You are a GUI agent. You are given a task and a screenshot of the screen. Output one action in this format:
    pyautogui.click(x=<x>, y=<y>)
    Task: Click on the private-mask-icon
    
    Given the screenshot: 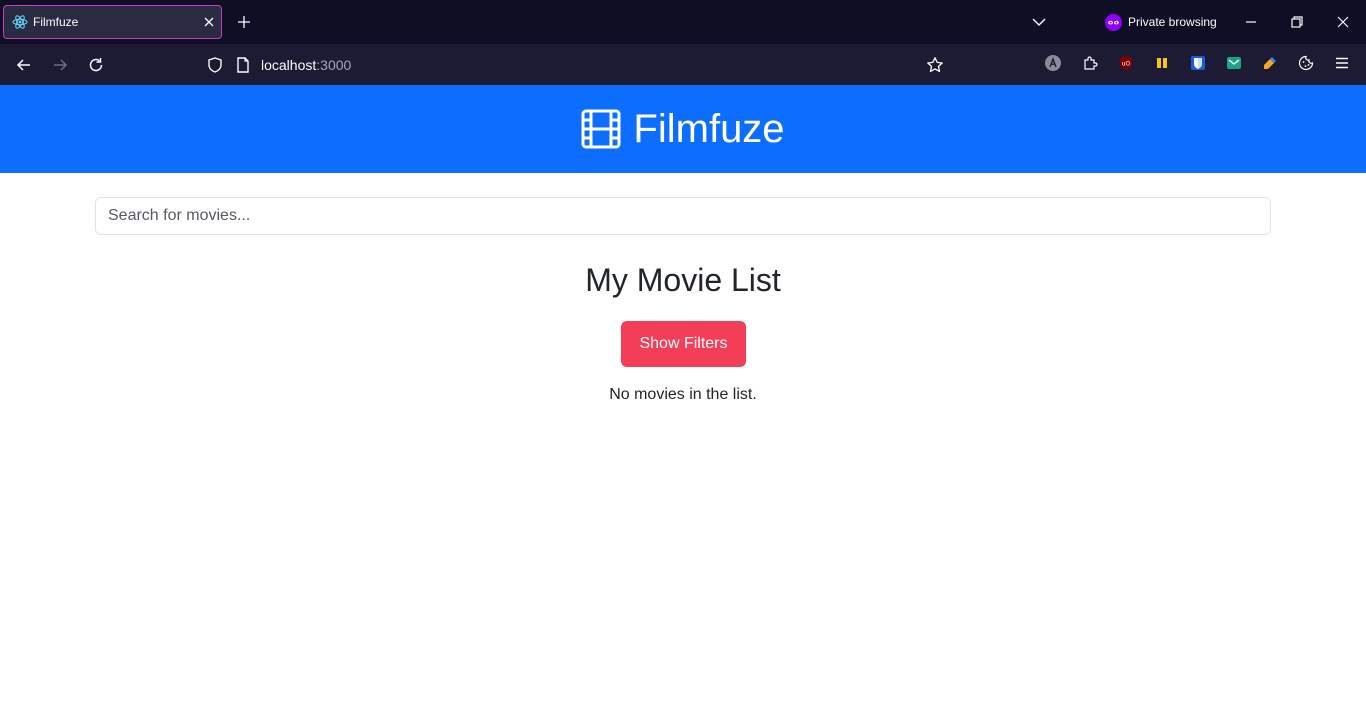 What is the action you would take?
    pyautogui.click(x=1113, y=22)
    